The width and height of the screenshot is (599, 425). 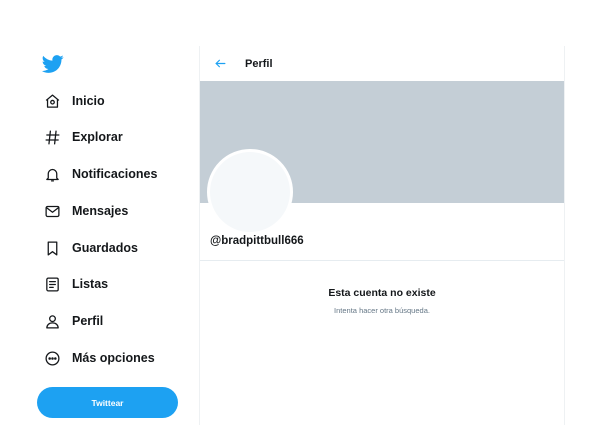 What do you see at coordinates (382, 260) in the screenshot?
I see `divider` at bounding box center [382, 260].